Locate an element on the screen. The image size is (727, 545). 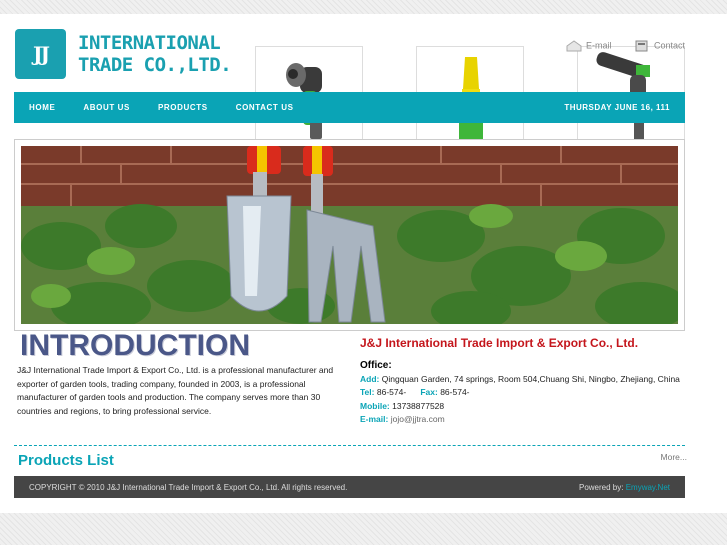
mobile-label: Mobile: is located at coordinates (375, 405).